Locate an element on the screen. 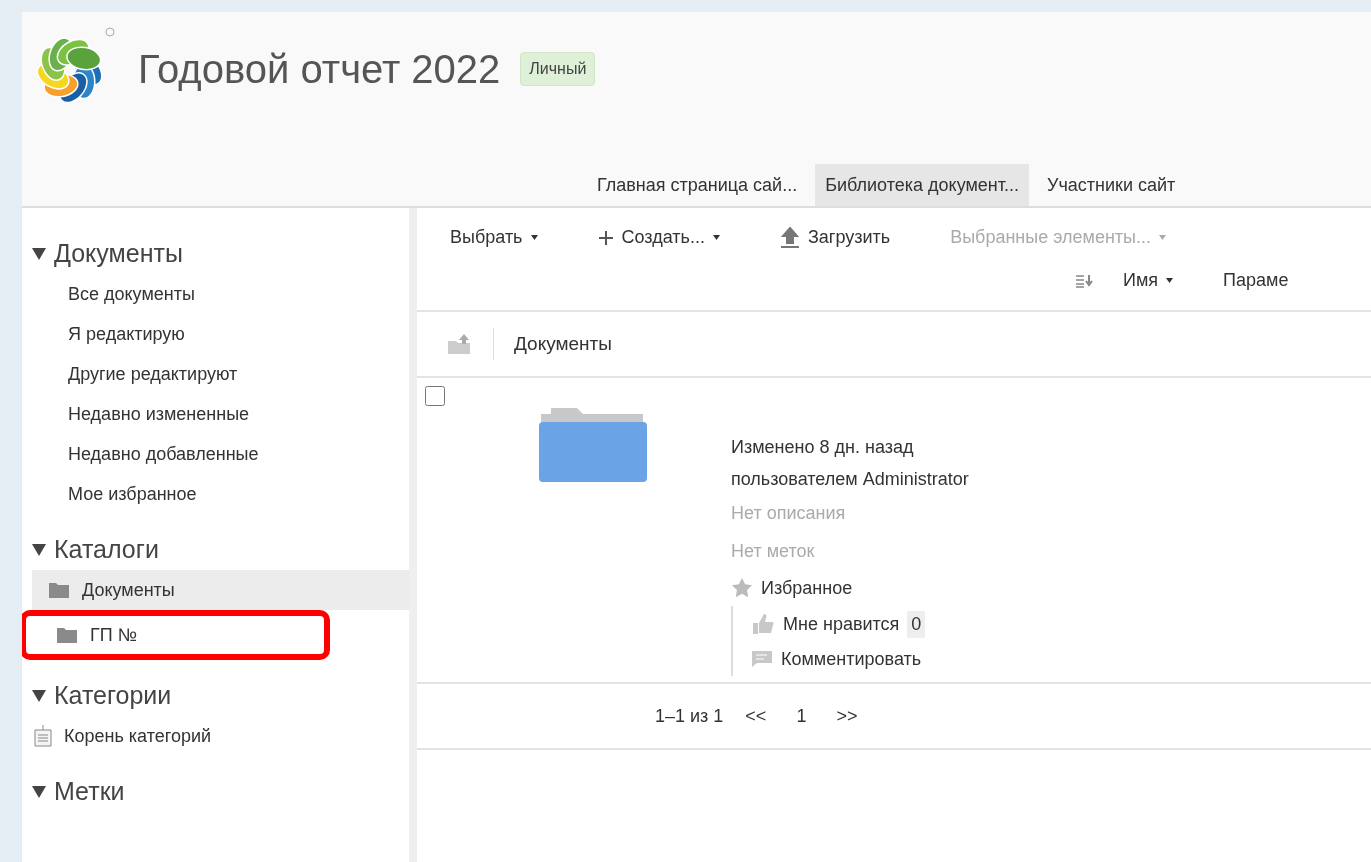 The image size is (1371, 862). section-heading: Документы is located at coordinates (118, 254).